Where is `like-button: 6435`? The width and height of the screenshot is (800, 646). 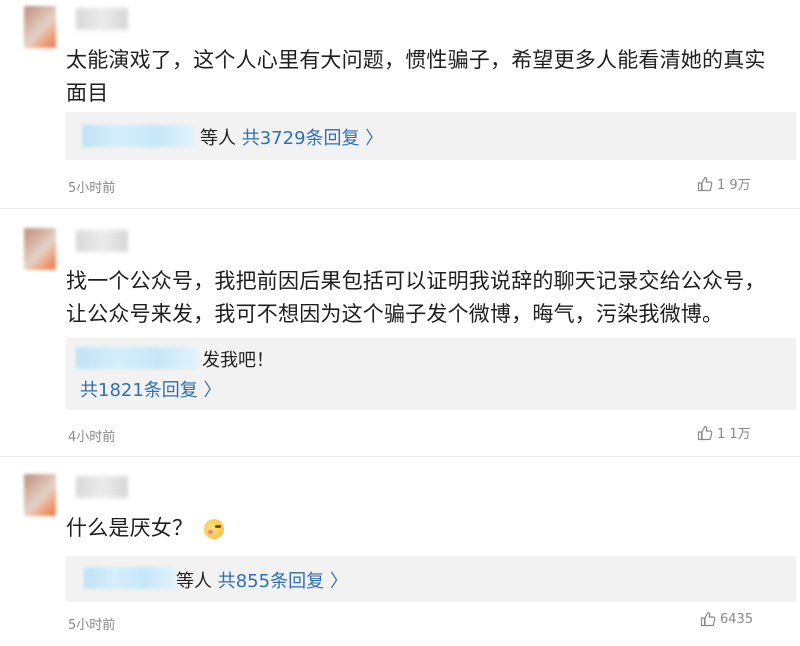
like-button: 6435 is located at coordinates (726, 619).